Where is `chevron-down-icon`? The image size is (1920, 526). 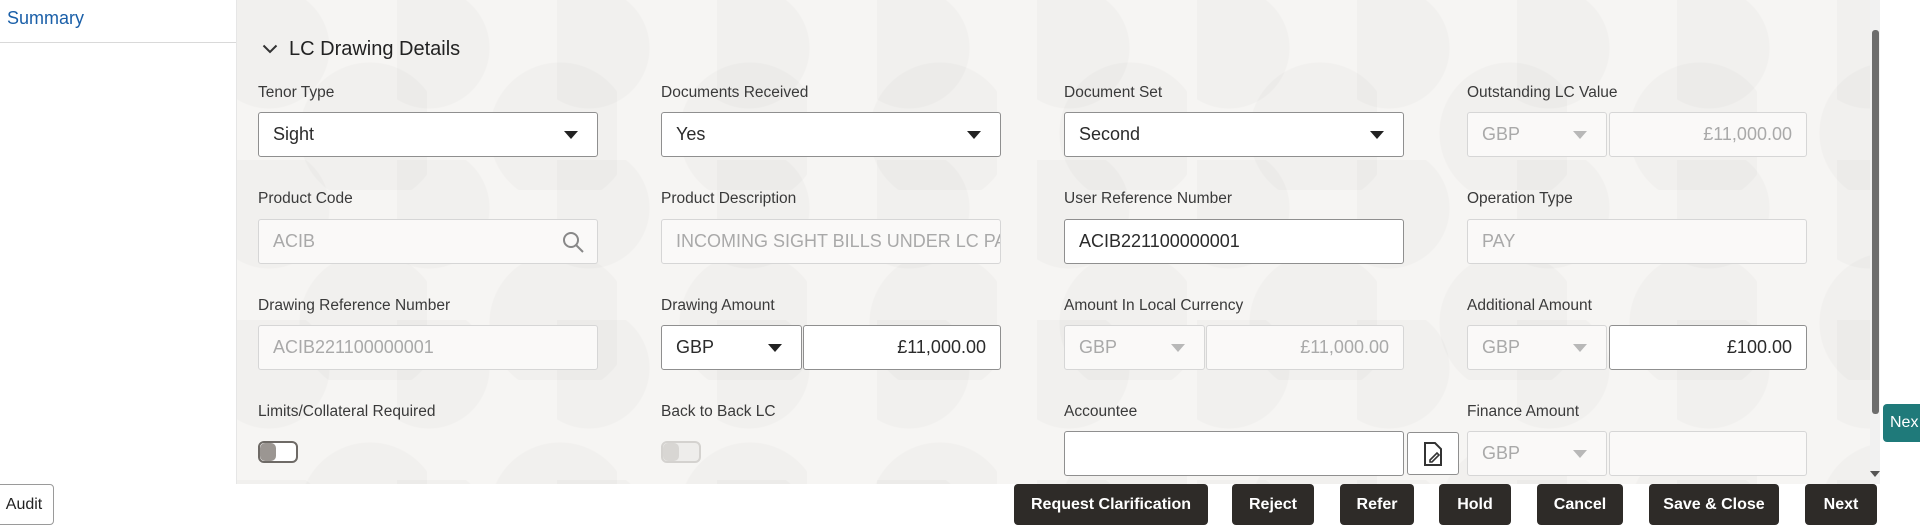 chevron-down-icon is located at coordinates (270, 49).